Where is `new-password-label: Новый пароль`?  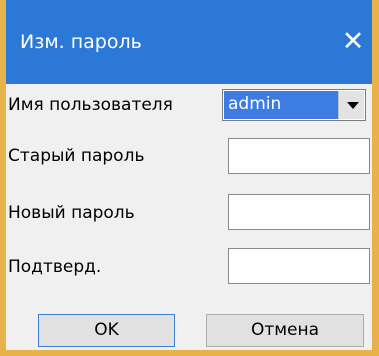 new-password-label: Новый пароль is located at coordinates (71, 213).